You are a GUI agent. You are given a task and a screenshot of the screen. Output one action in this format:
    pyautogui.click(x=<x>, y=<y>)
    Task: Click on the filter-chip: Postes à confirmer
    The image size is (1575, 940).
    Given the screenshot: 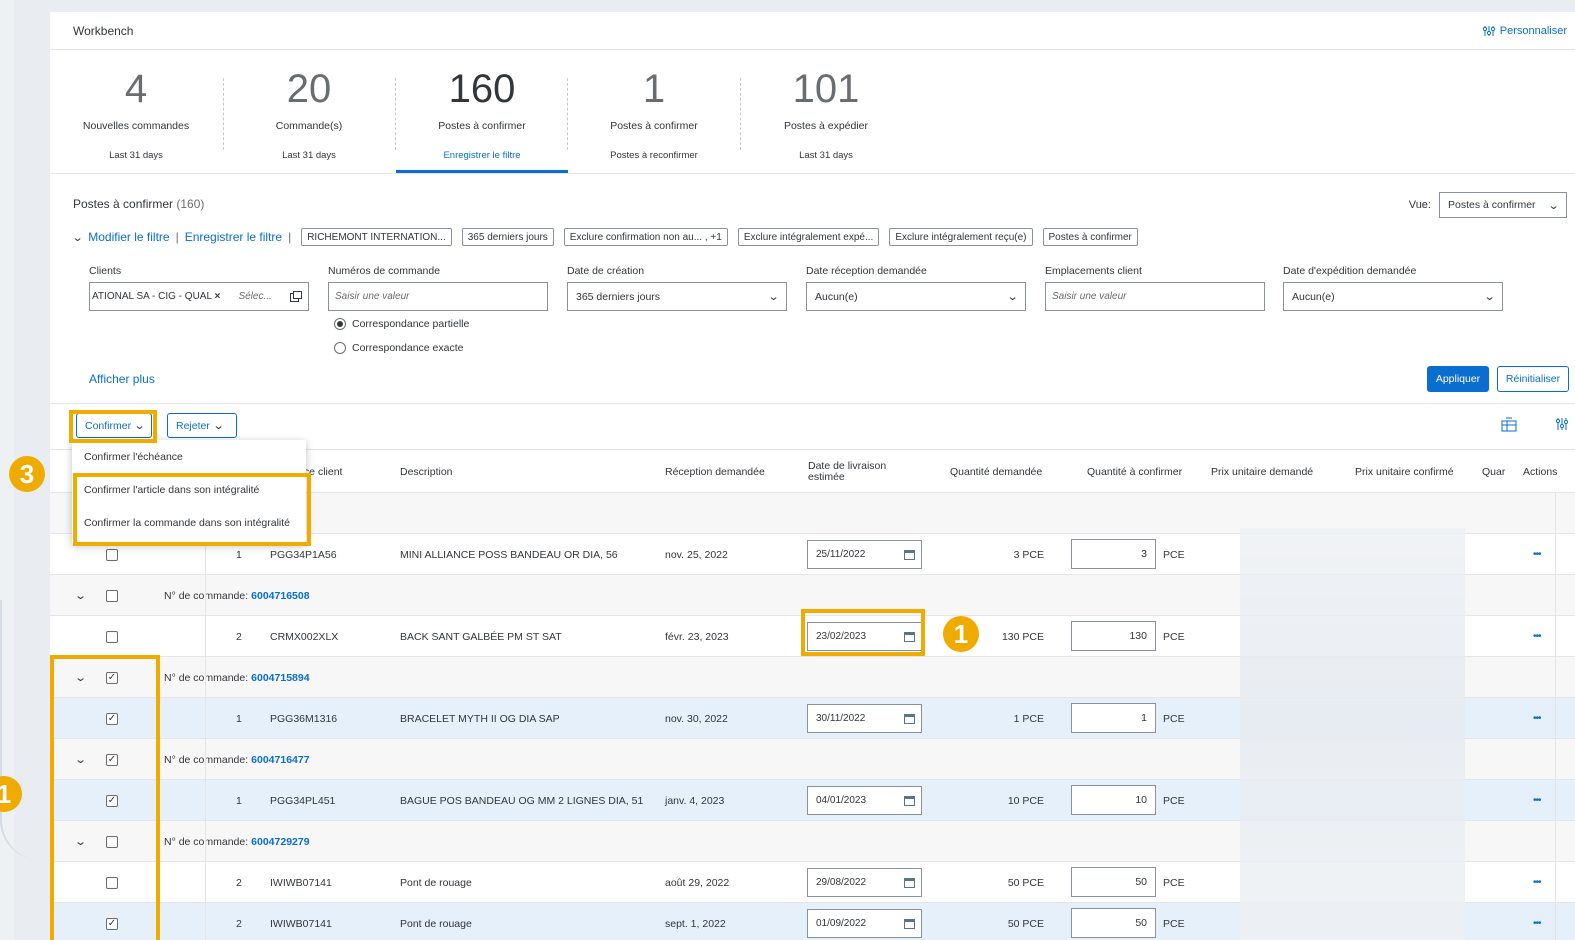 What is the action you would take?
    pyautogui.click(x=1090, y=237)
    